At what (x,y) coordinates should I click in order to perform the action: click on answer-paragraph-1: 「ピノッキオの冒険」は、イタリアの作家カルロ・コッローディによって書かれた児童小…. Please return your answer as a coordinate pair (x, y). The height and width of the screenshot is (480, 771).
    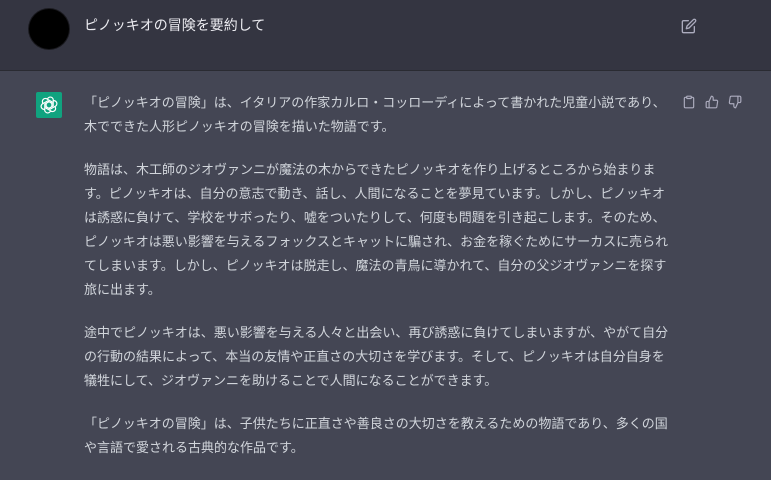
    Looking at the image, I should click on (375, 115).